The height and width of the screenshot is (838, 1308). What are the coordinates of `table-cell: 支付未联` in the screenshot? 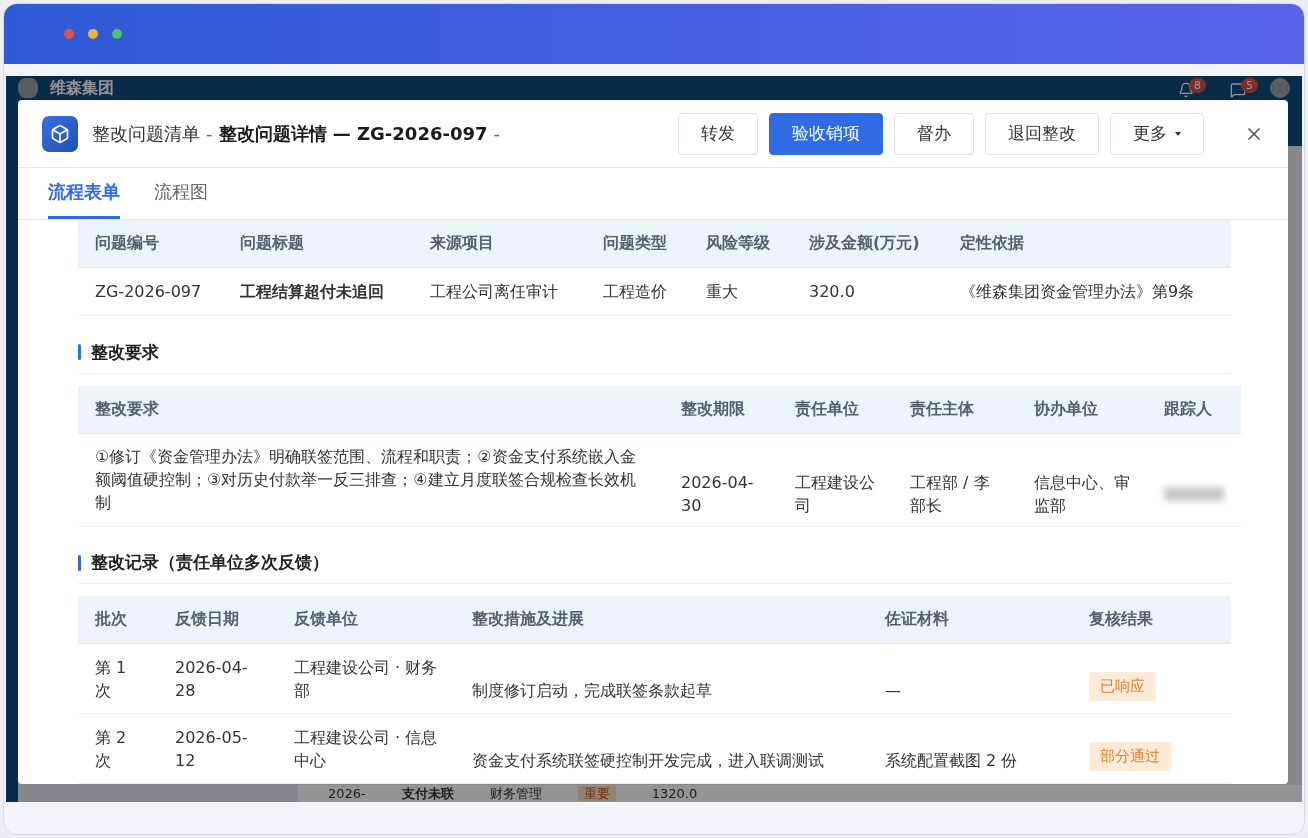 It's located at (427, 793).